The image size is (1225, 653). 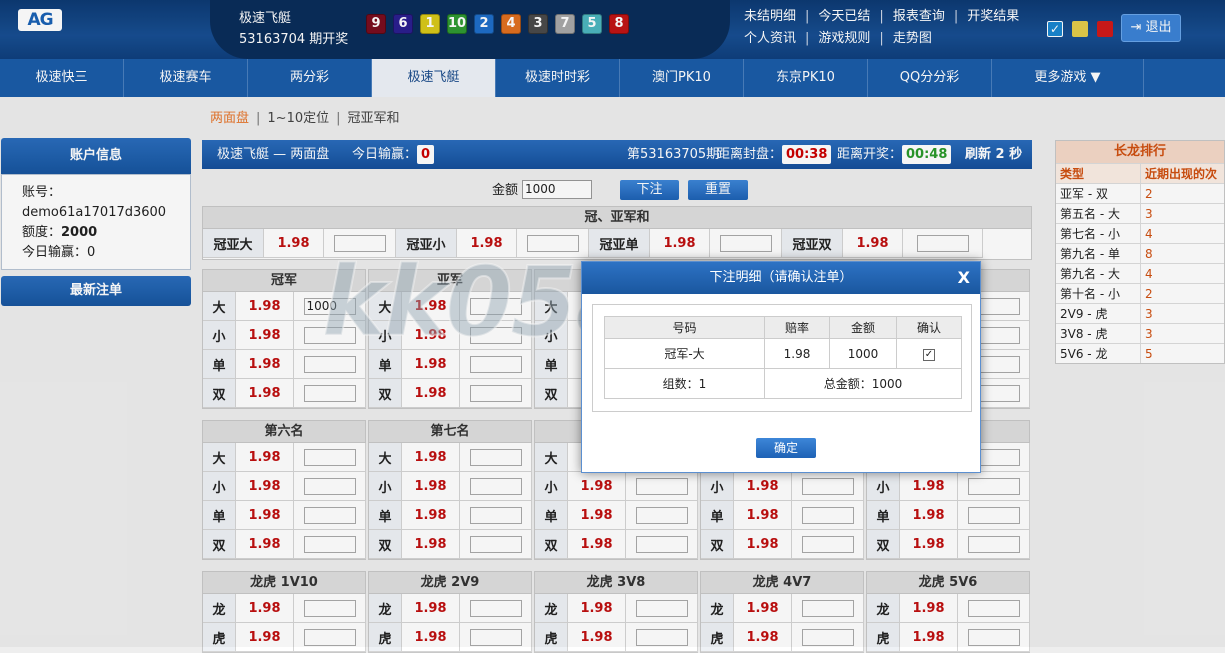 I want to click on modal-title: 下注明细（请确认注单）, so click(x=781, y=278).